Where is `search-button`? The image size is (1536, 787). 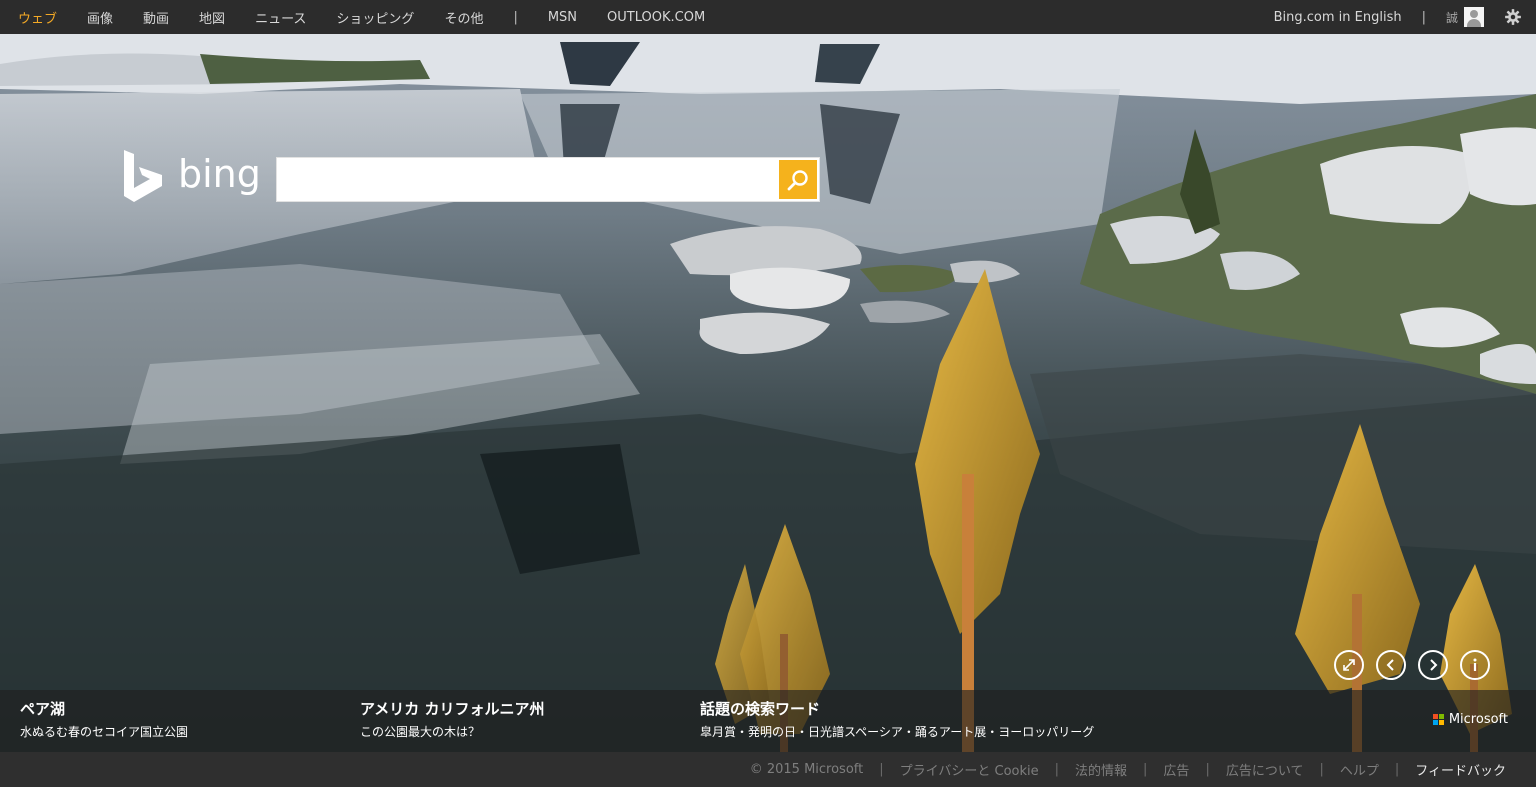 search-button is located at coordinates (798, 179).